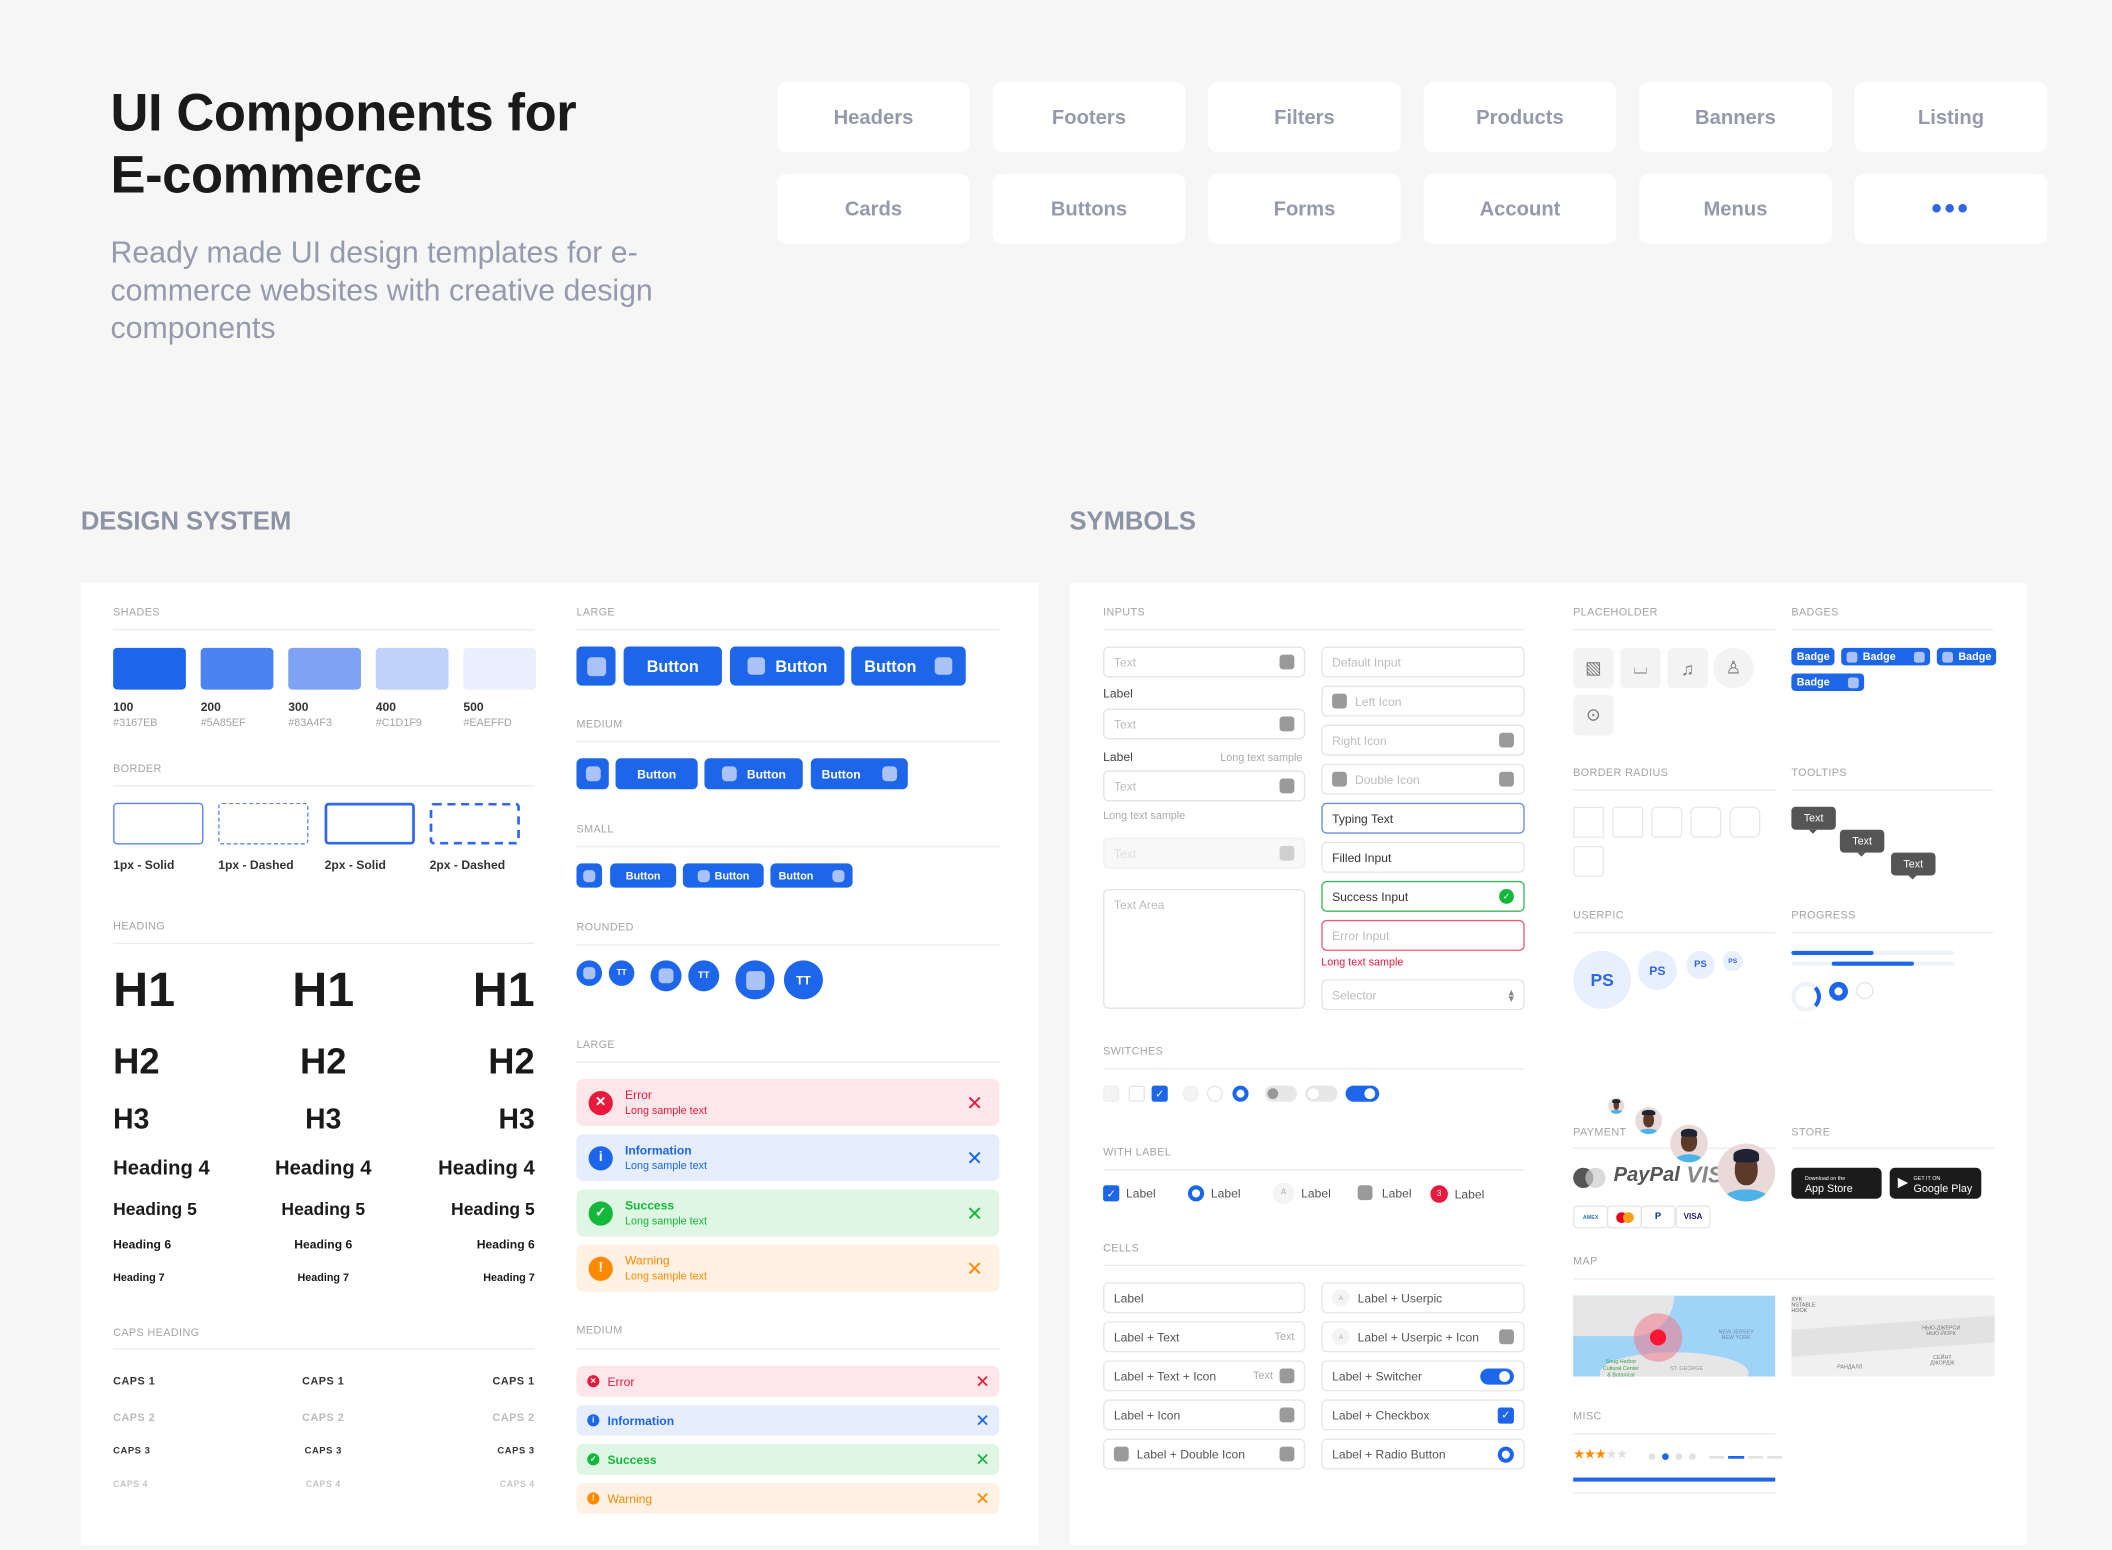 This screenshot has width=2112, height=1550. Describe the element at coordinates (1520, 117) in the screenshot. I see `nav-products: Products` at that location.